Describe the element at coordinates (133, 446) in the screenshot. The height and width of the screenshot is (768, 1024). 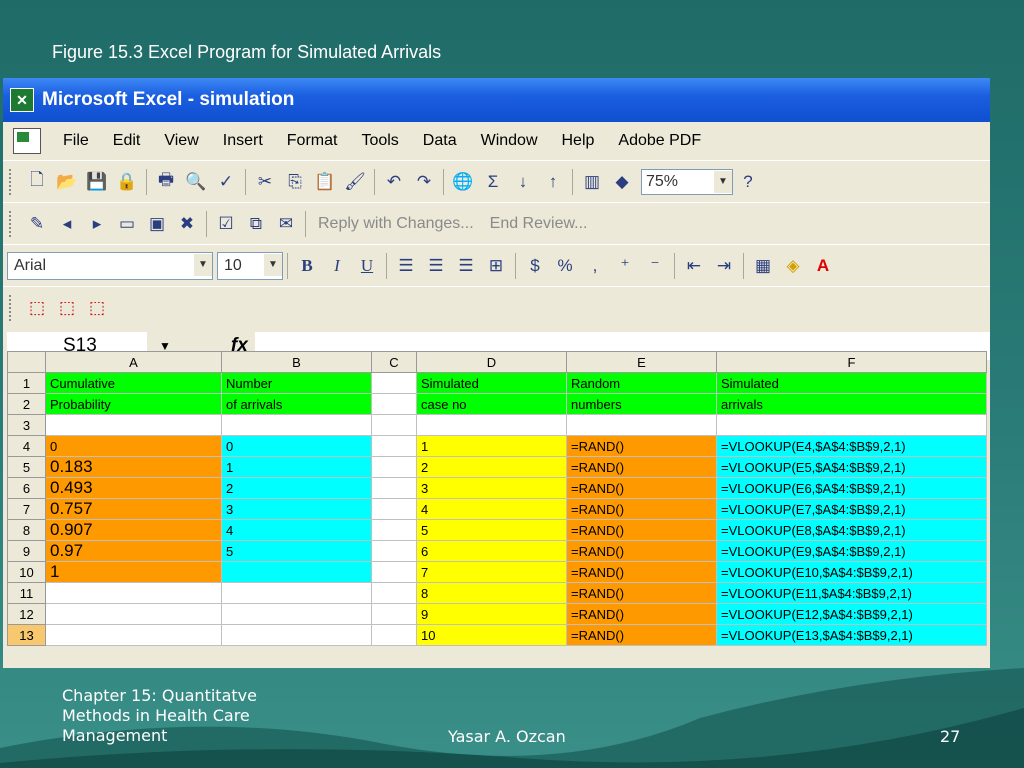
I see `cell-a4: 0` at that location.